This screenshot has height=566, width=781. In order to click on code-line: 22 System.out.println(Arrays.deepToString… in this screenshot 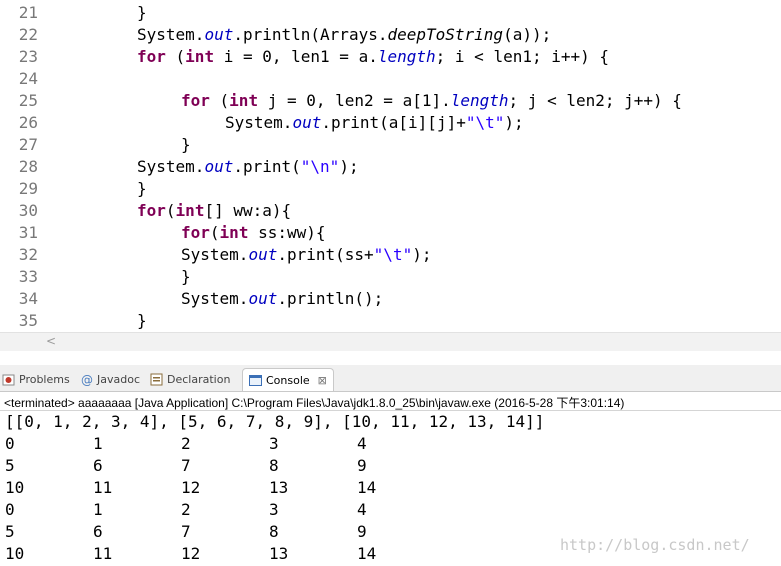, I will do `click(390, 35)`.